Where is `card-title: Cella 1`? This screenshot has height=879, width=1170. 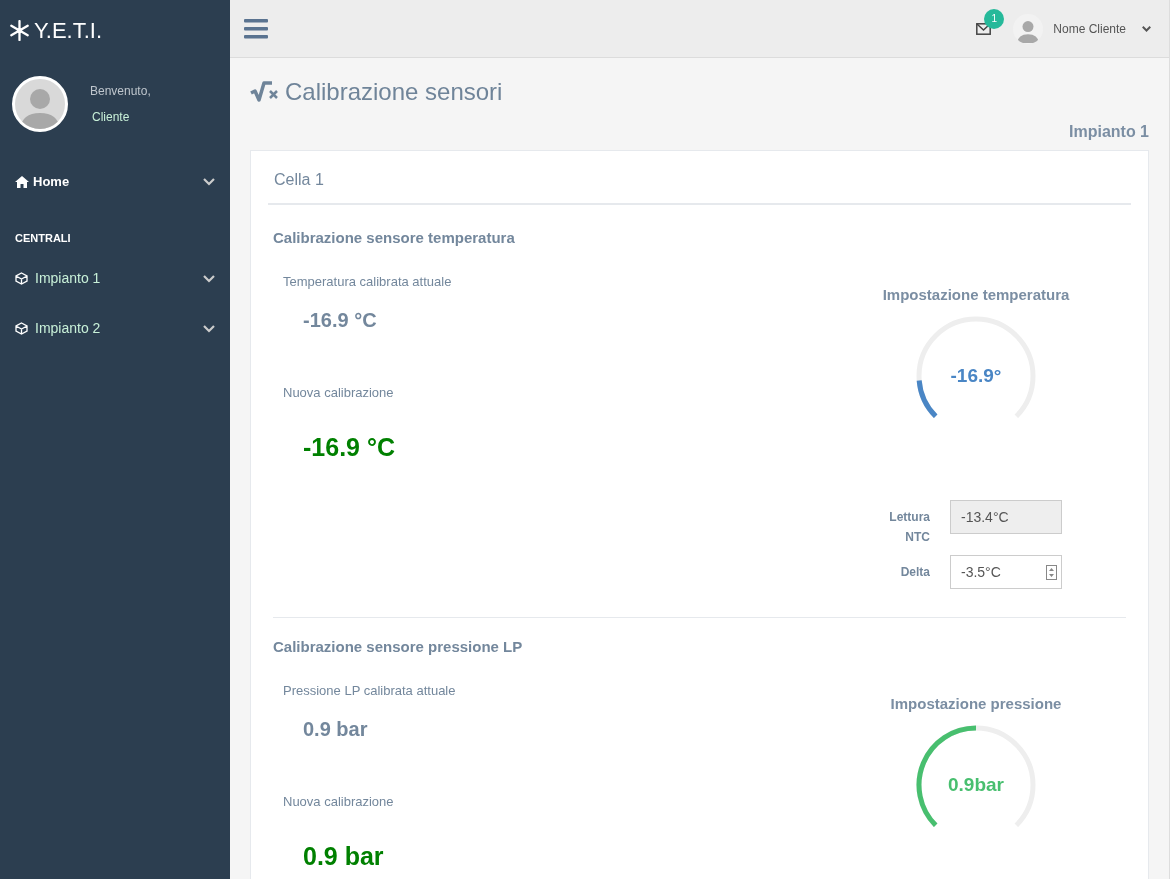
card-title: Cella 1 is located at coordinates (699, 178).